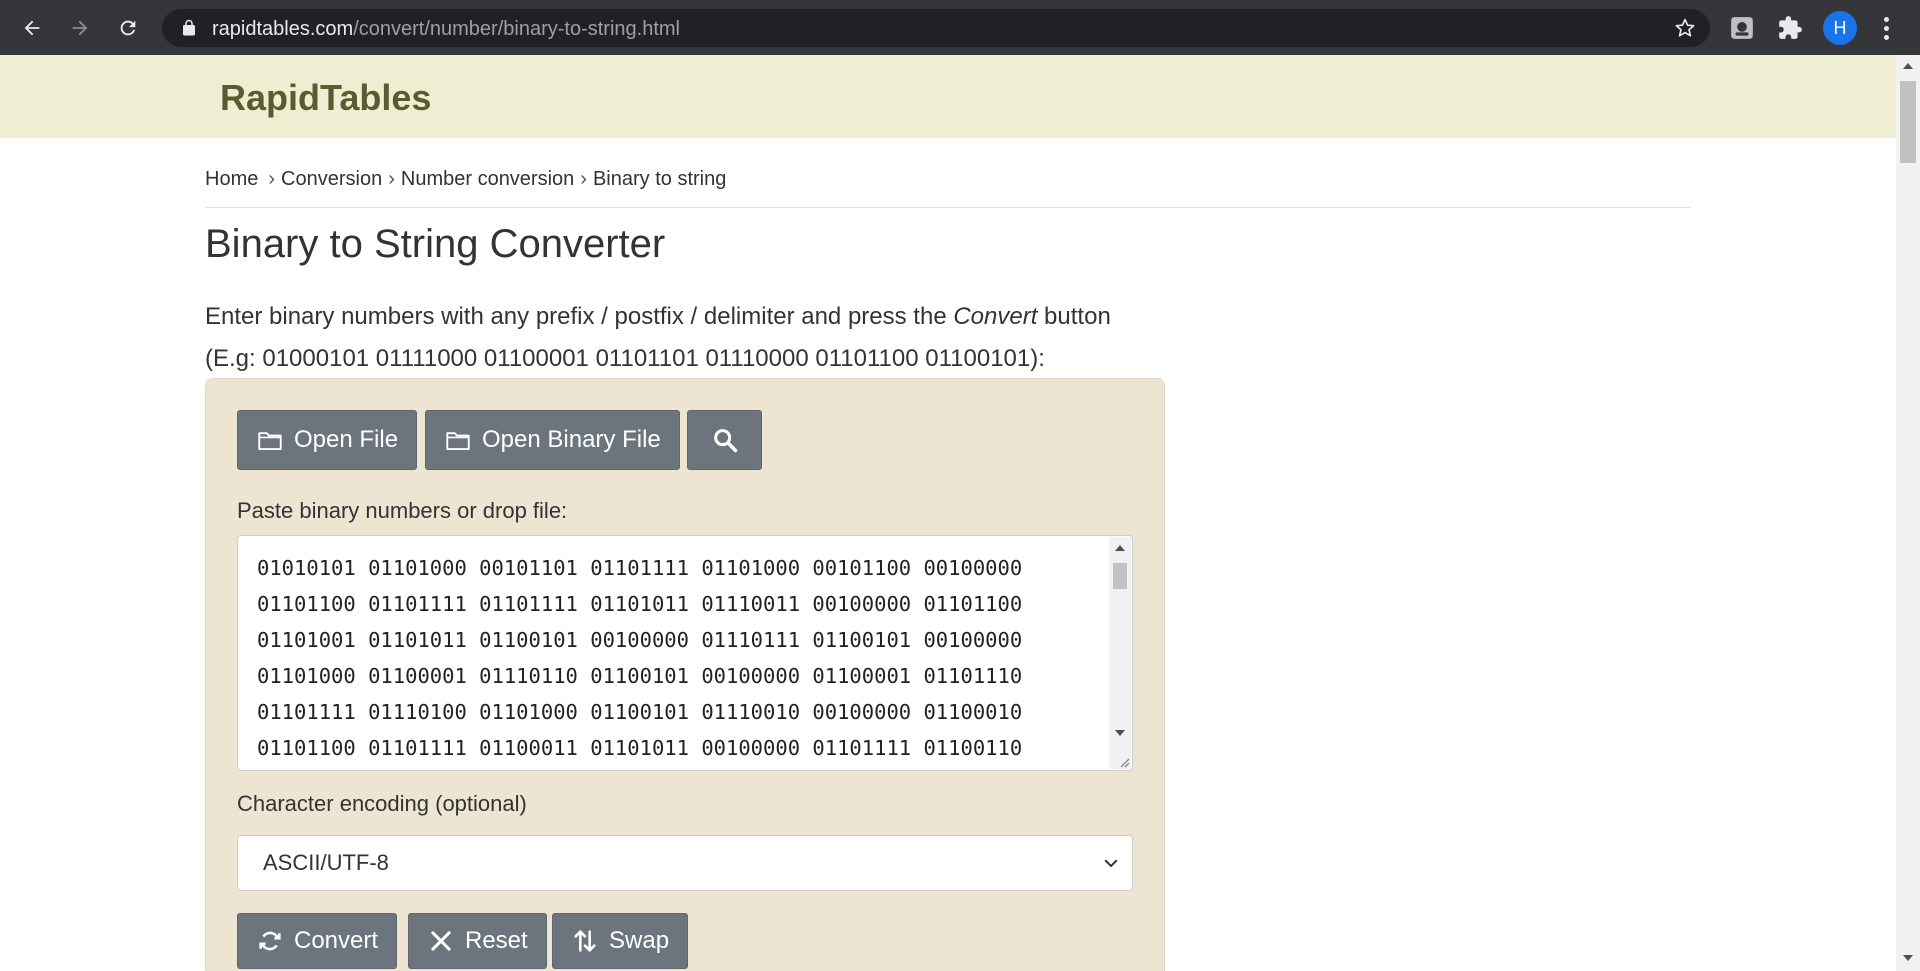 The image size is (1920, 971). I want to click on reload-icon, so click(128, 28).